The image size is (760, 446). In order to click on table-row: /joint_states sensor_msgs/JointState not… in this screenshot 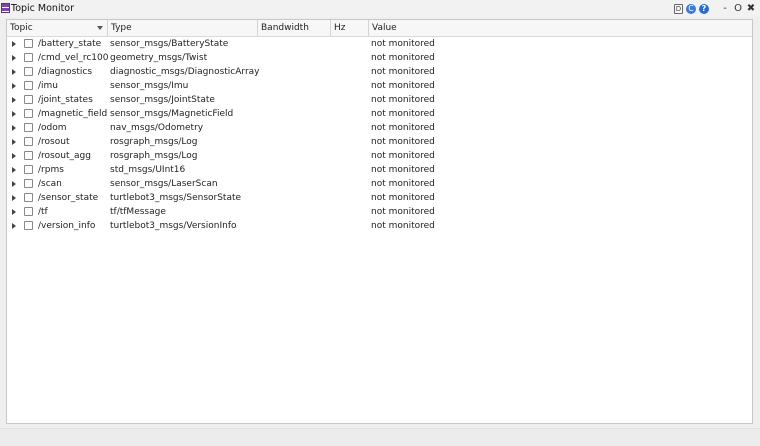, I will do `click(379, 100)`.